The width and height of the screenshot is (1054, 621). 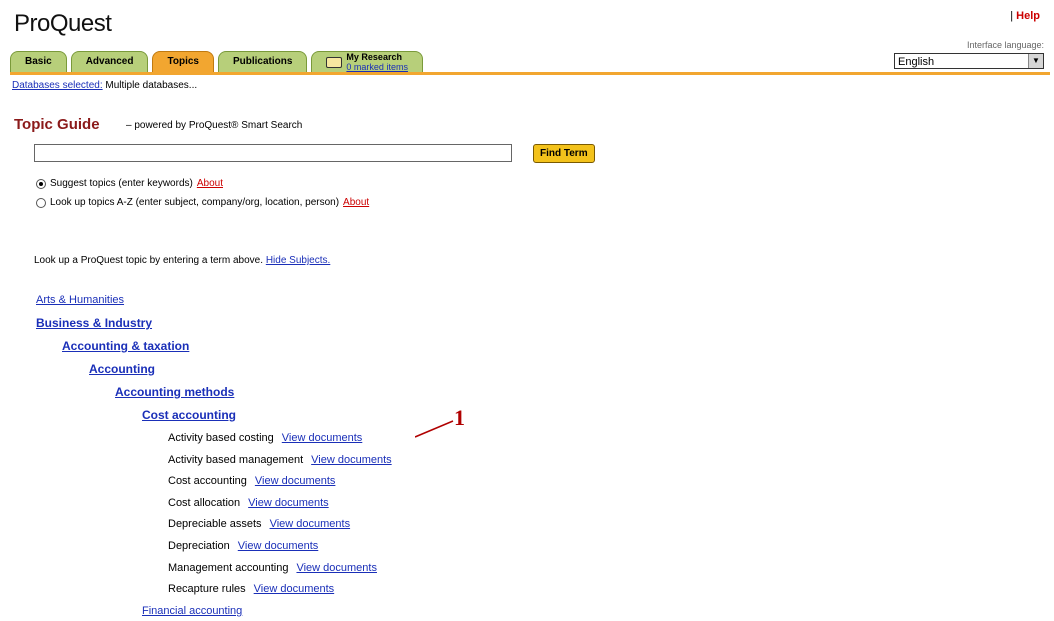 I want to click on list-item: Cost accounting View documents, so click(x=251, y=481).